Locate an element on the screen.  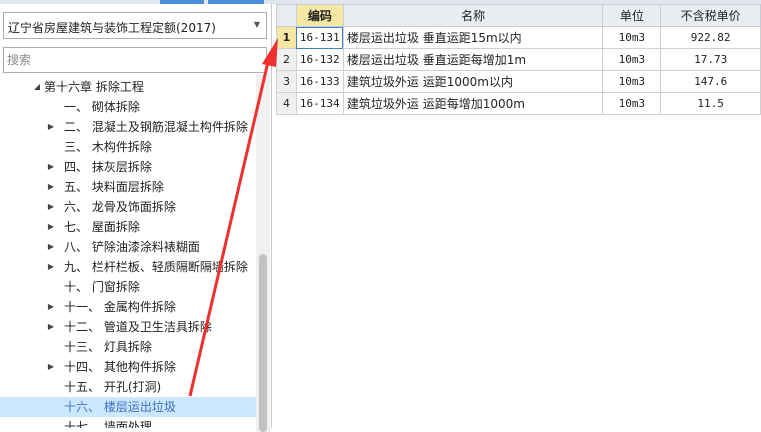
header-name: 名称 is located at coordinates (473, 15).